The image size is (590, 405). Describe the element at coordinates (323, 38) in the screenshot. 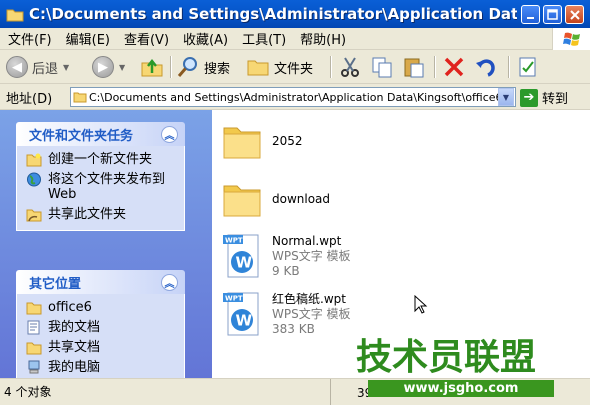

I see `menu-help: 帮助(H)` at that location.